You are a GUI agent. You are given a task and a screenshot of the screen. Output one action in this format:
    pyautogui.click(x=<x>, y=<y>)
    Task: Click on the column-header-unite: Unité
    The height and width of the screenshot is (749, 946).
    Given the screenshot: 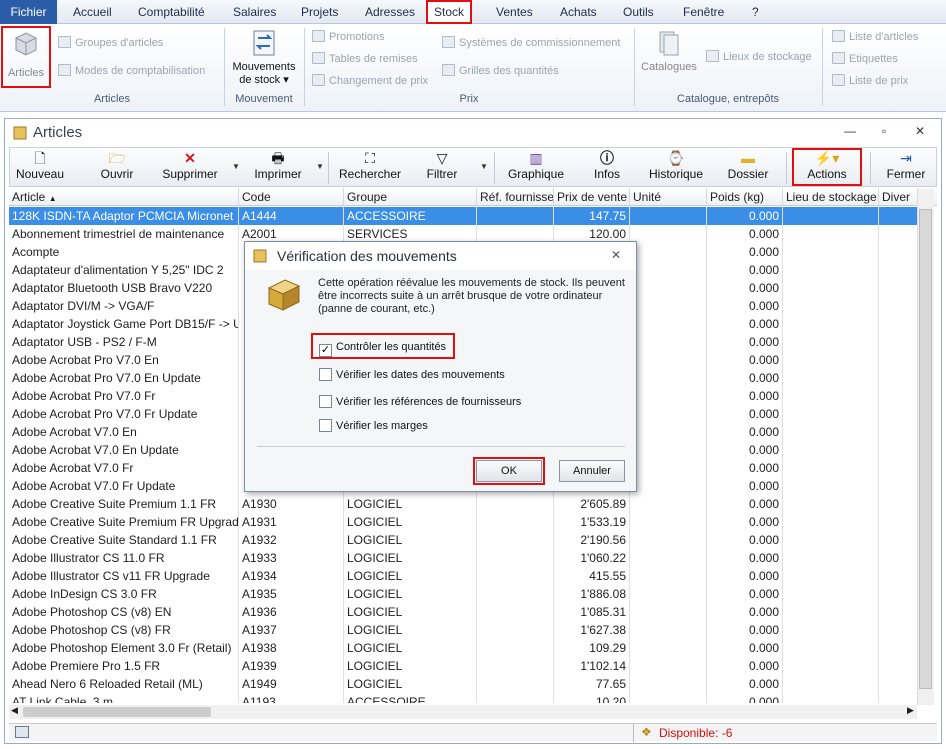 What is the action you would take?
    pyautogui.click(x=668, y=197)
    